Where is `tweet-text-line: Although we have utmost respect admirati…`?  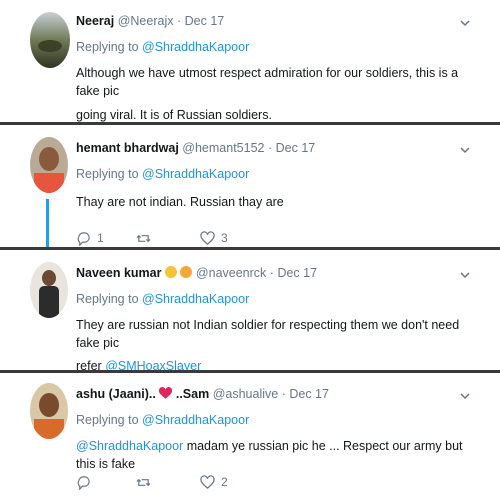
tweet-text-line: Although we have utmost respect admirati… is located at coordinates (267, 82).